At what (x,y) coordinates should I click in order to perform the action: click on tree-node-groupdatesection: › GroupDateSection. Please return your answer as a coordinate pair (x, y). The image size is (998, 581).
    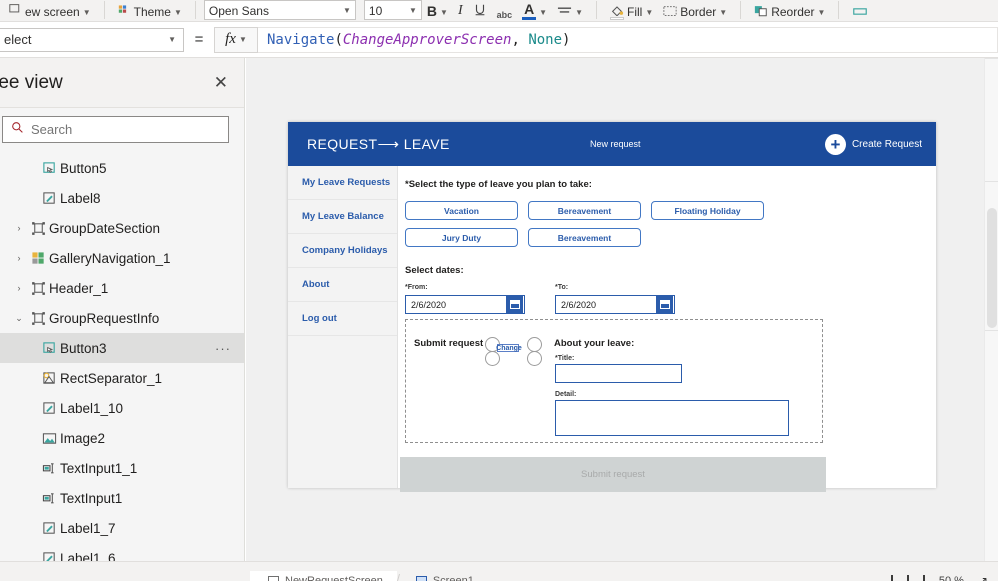
    Looking at the image, I should click on (122, 228).